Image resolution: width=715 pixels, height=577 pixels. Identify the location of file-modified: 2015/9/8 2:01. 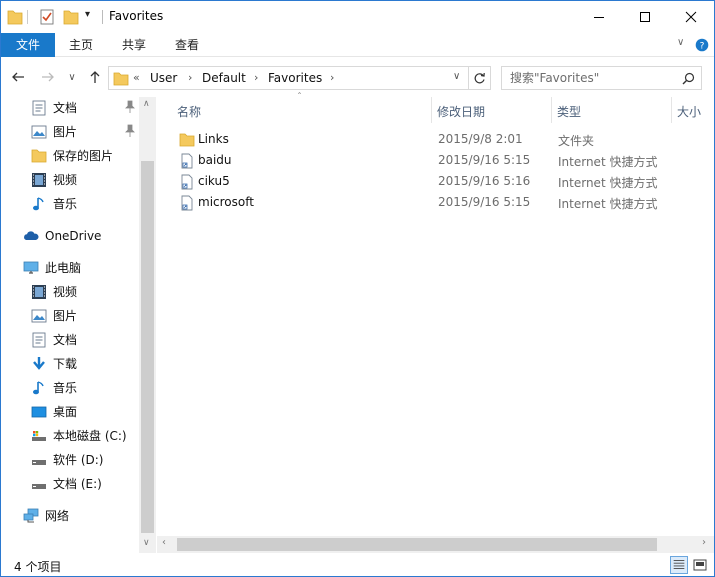
(480, 139).